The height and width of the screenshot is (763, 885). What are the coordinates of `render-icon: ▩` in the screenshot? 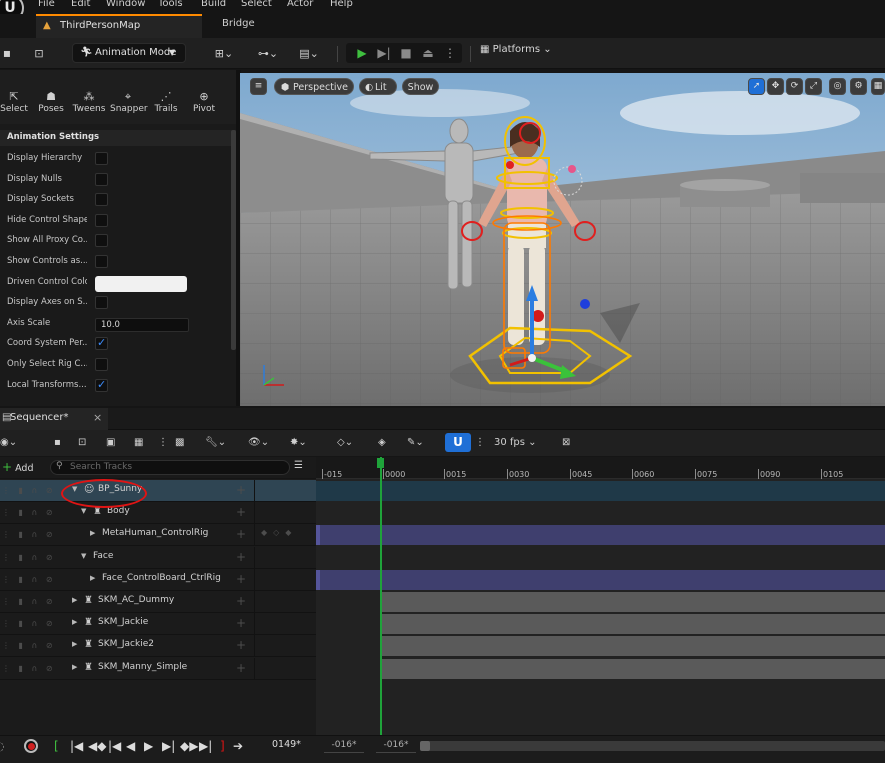 It's located at (179, 443).